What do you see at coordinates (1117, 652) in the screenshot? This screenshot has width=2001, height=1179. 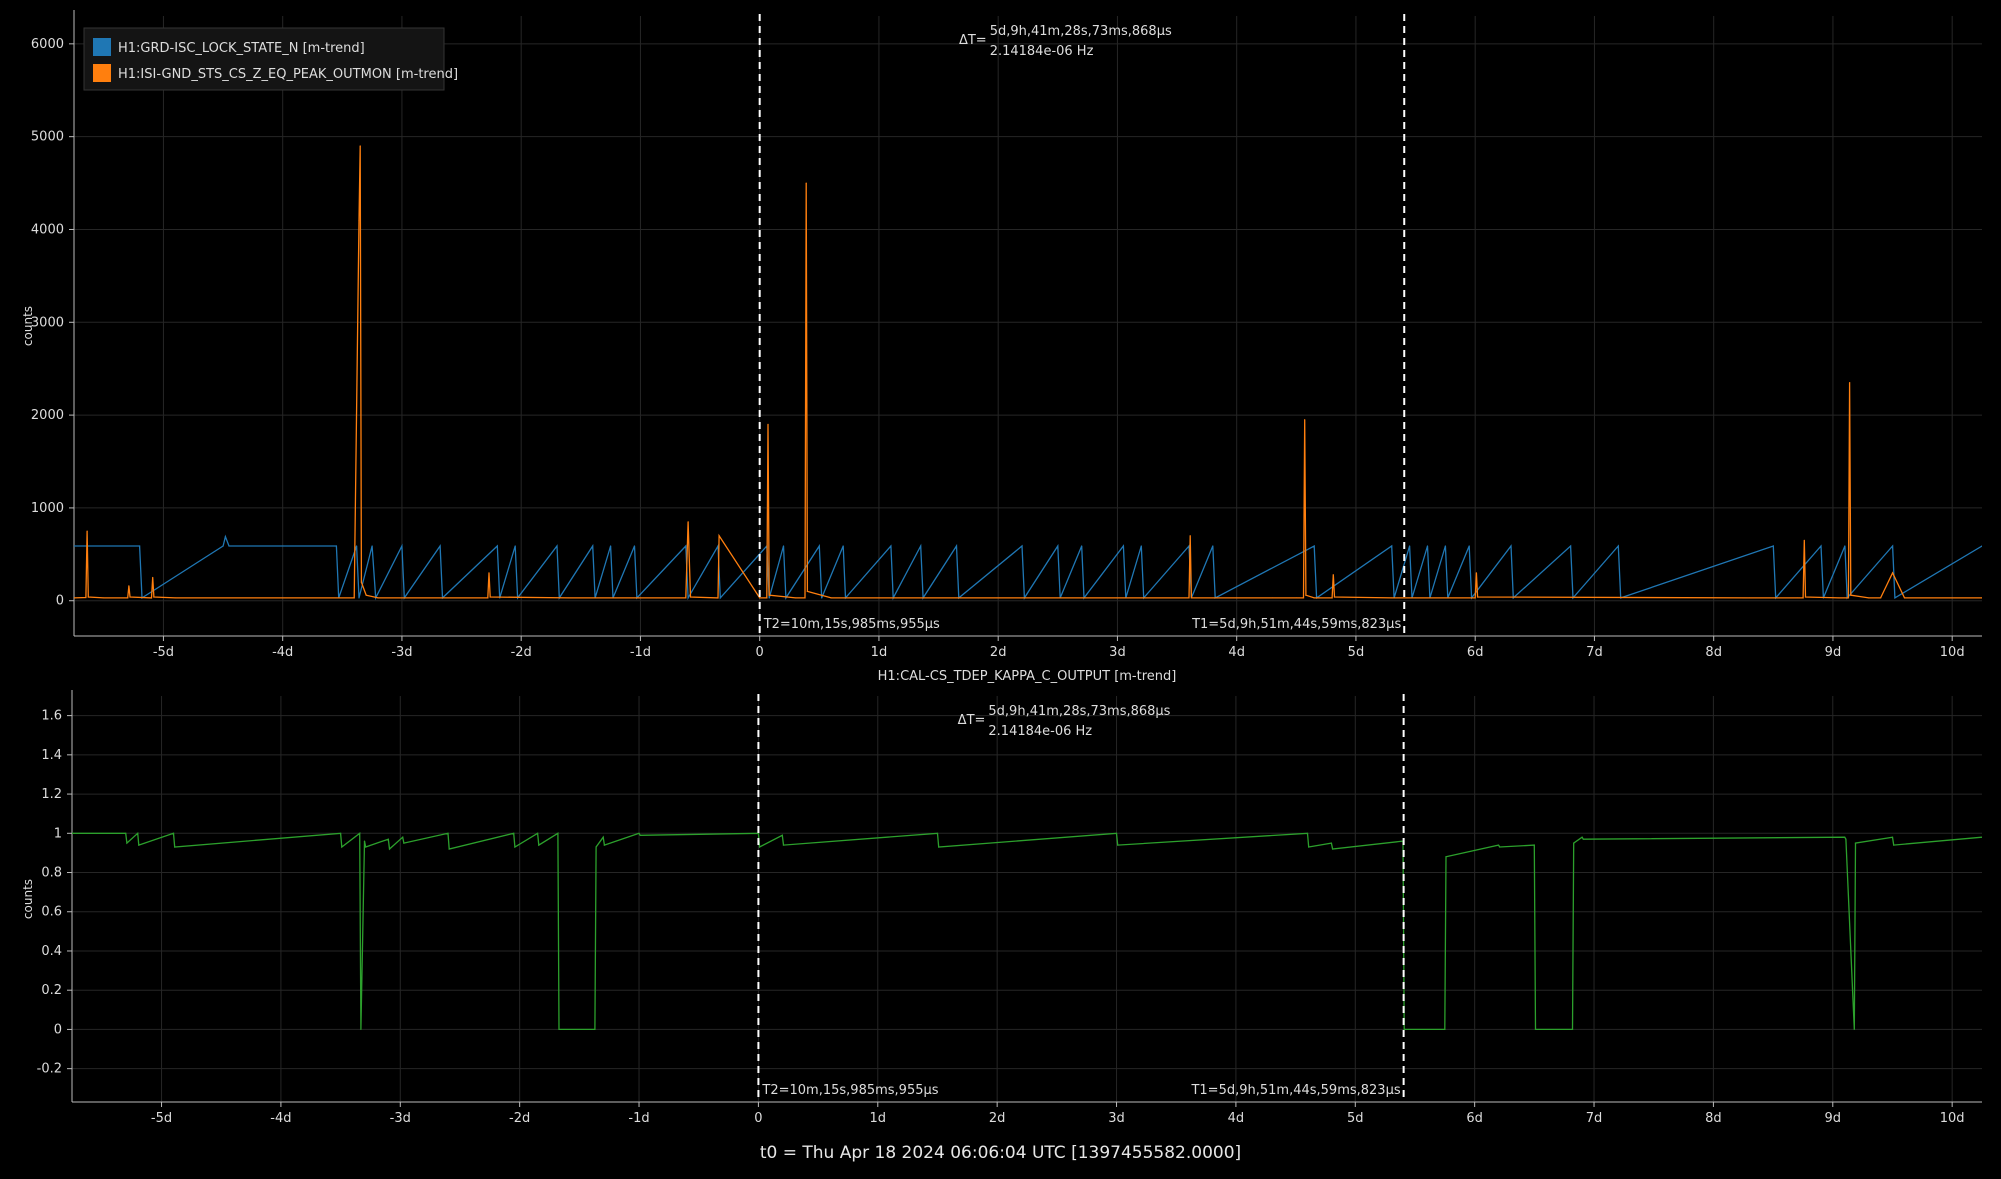 I see `x-tick-label: 3d` at bounding box center [1117, 652].